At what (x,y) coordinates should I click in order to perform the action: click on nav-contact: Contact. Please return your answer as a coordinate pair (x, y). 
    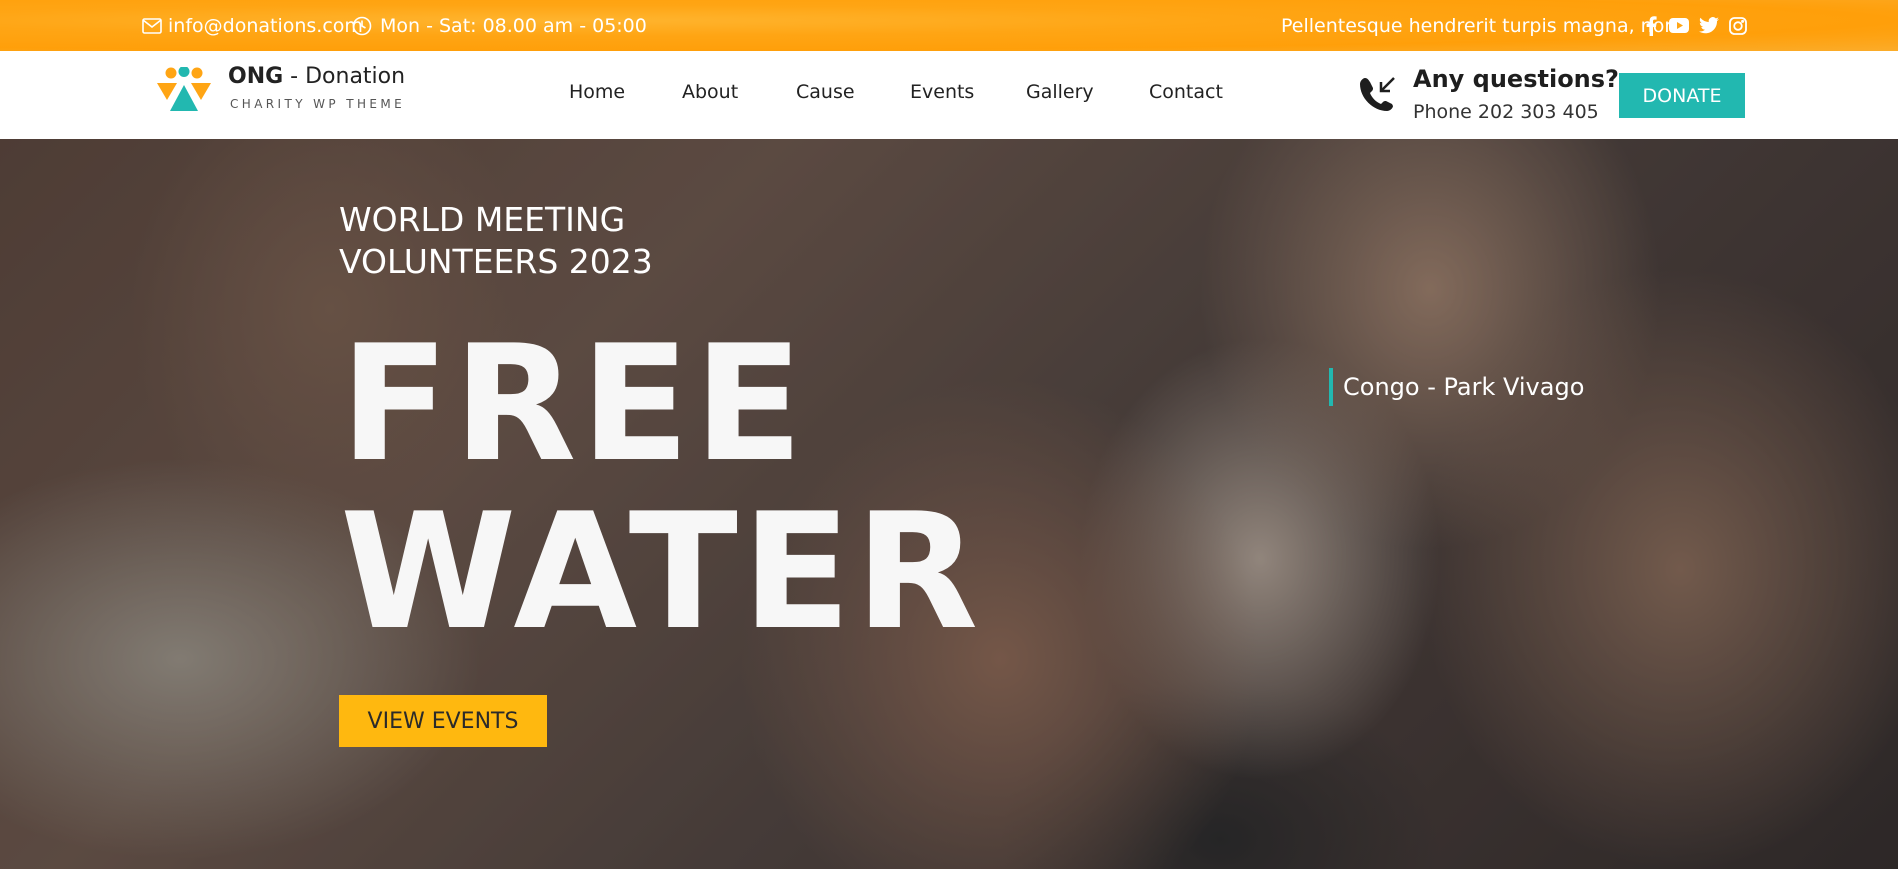
    Looking at the image, I should click on (1186, 92).